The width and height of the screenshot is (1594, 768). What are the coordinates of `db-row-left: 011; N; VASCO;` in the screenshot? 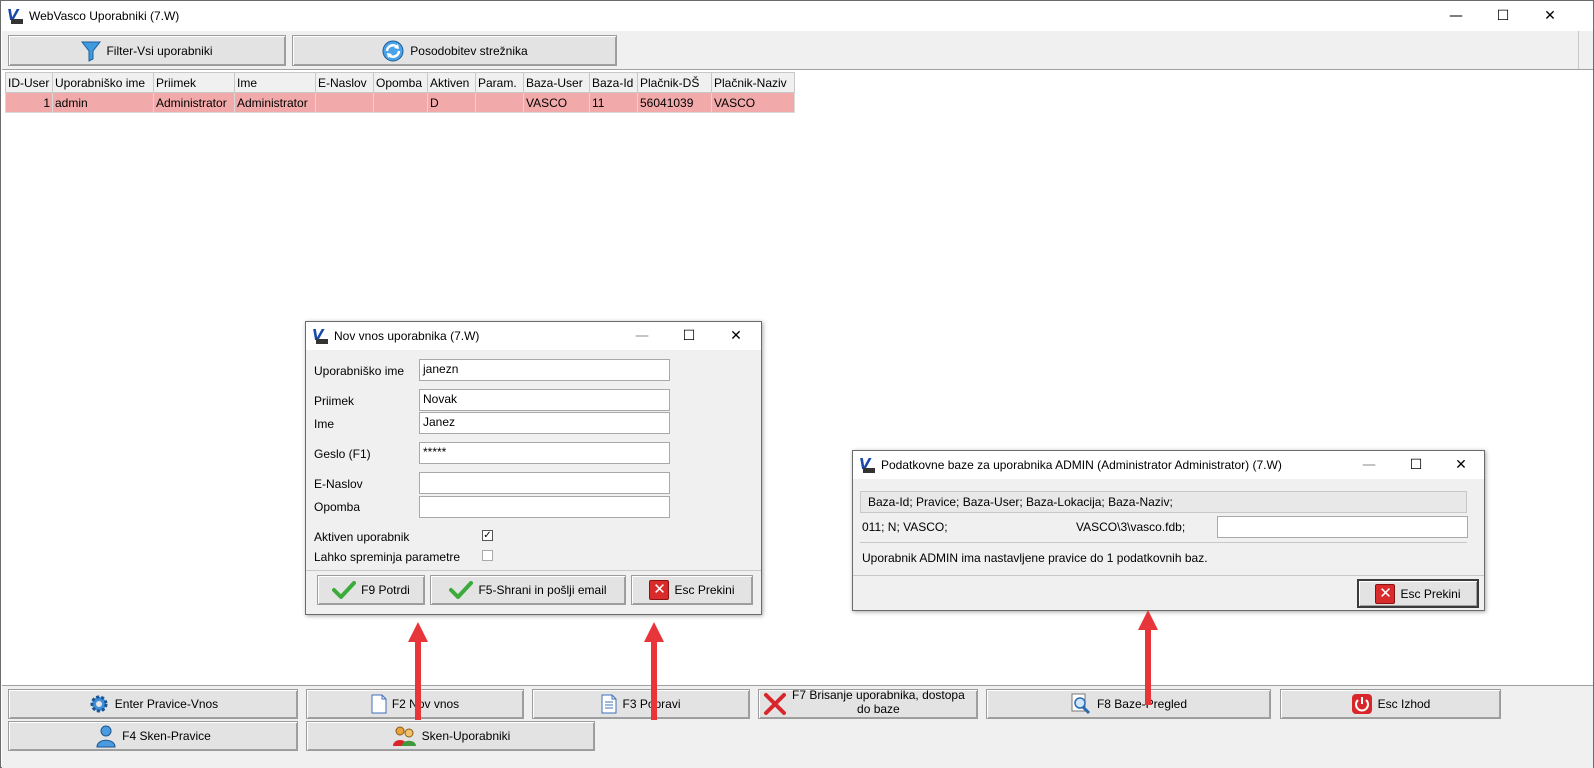 It's located at (905, 527).